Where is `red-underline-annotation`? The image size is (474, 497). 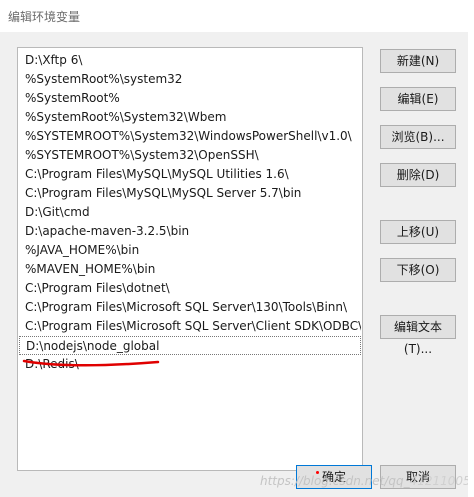 red-underline-annotation is located at coordinates (91, 363).